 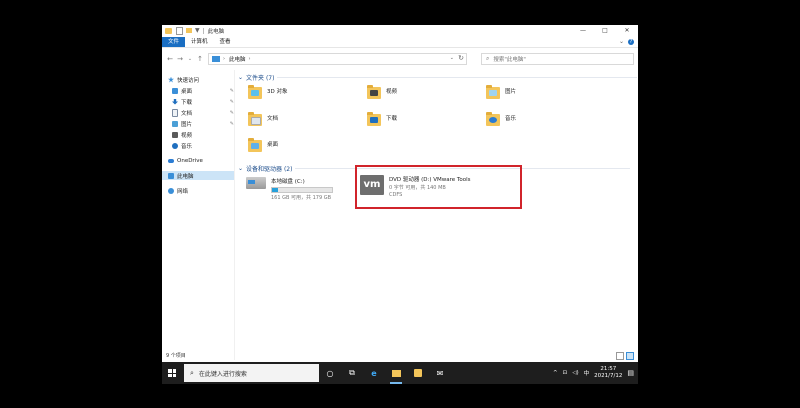 What do you see at coordinates (172, 373) in the screenshot?
I see `start-button` at bounding box center [172, 373].